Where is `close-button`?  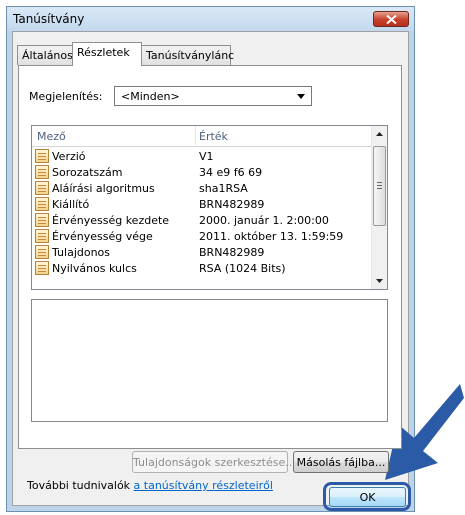
close-button is located at coordinates (391, 19).